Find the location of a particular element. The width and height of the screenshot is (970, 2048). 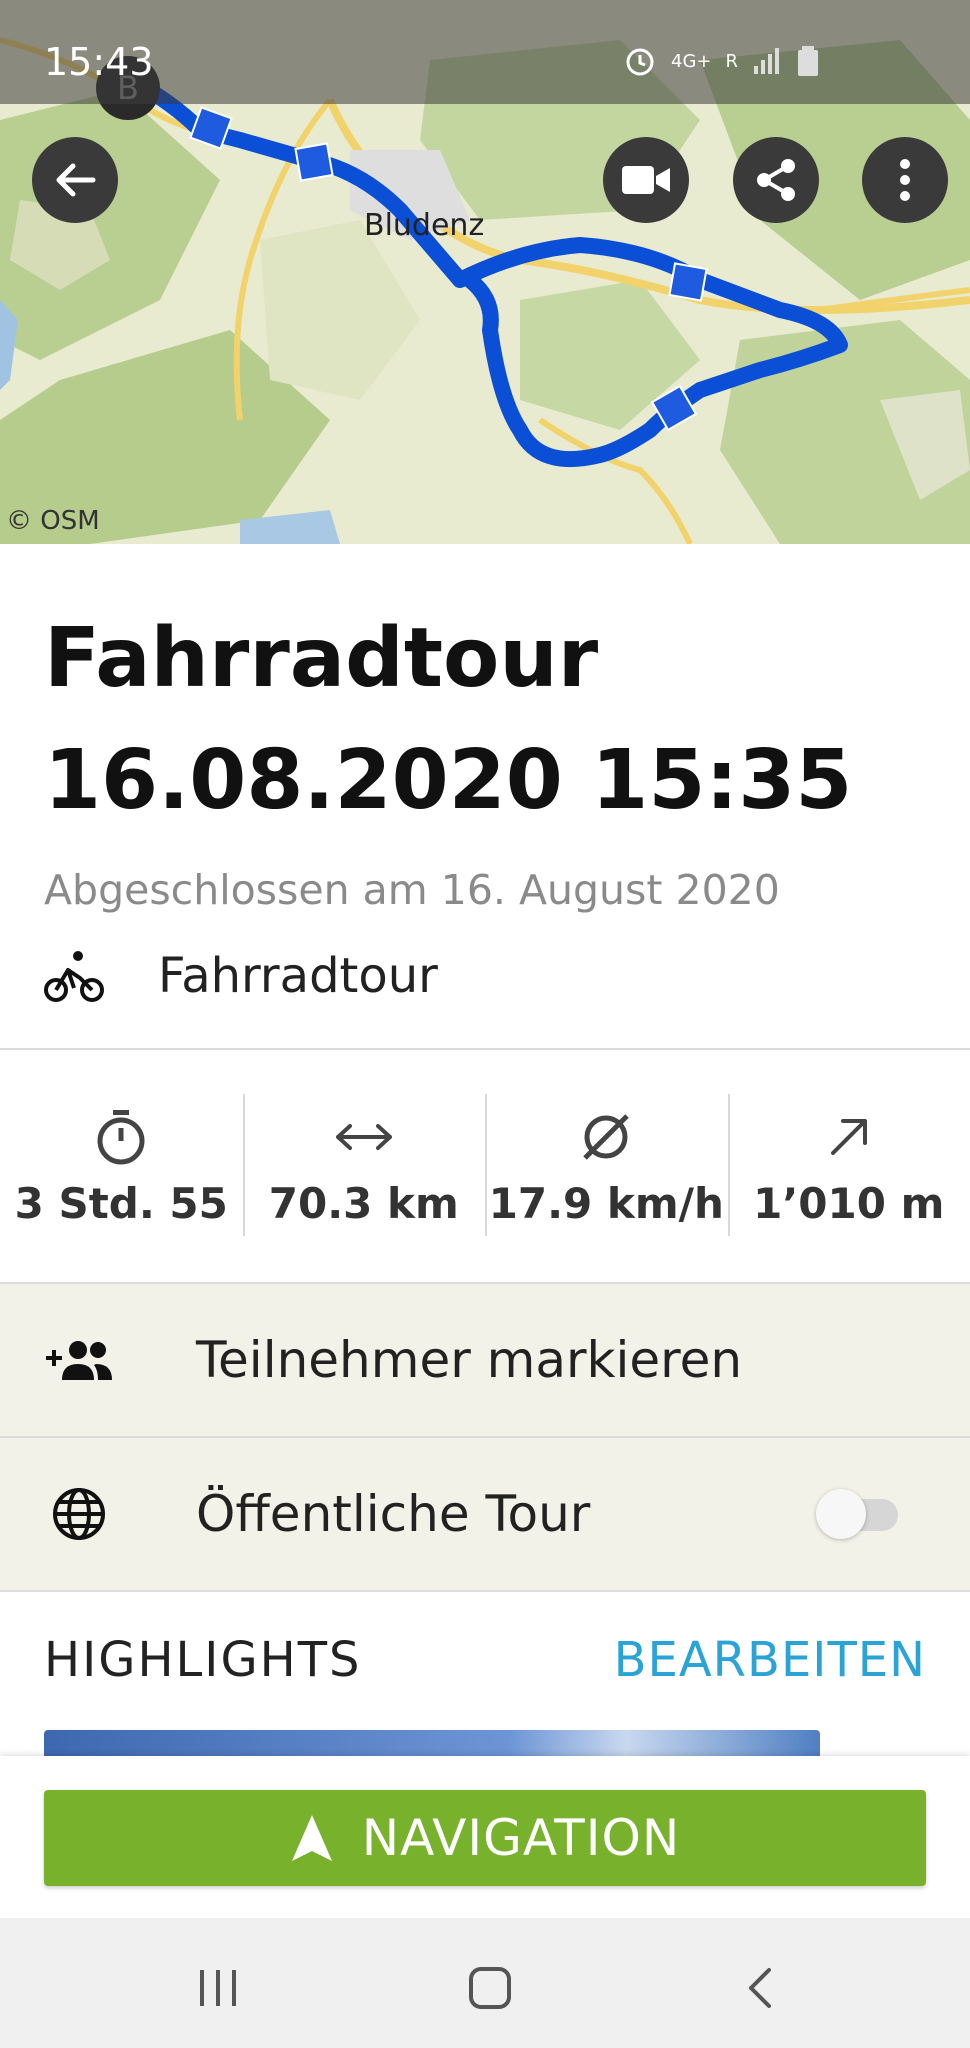

highlights-title: HIGHLIGHTS is located at coordinates (203, 1660).